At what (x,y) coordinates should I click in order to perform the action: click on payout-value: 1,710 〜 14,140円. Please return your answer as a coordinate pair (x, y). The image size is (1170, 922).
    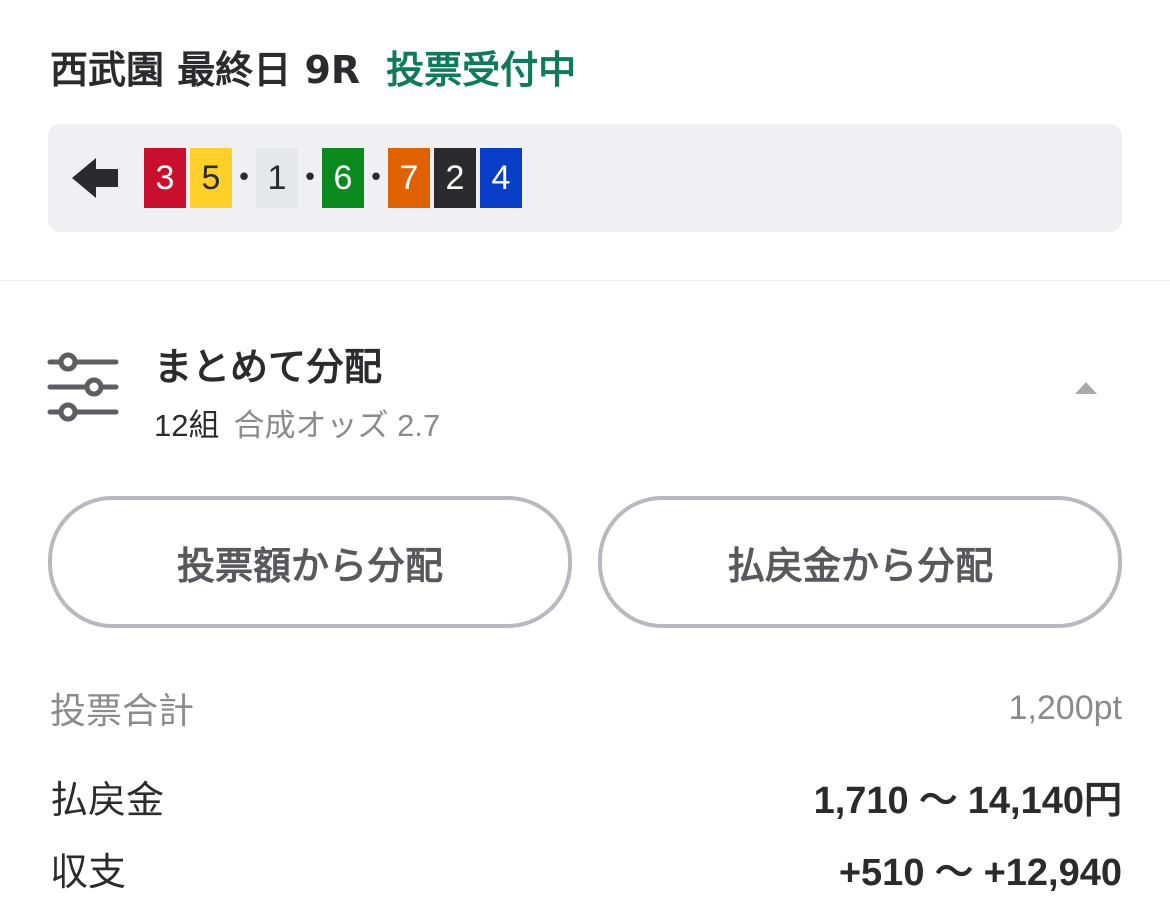
    Looking at the image, I should click on (967, 800).